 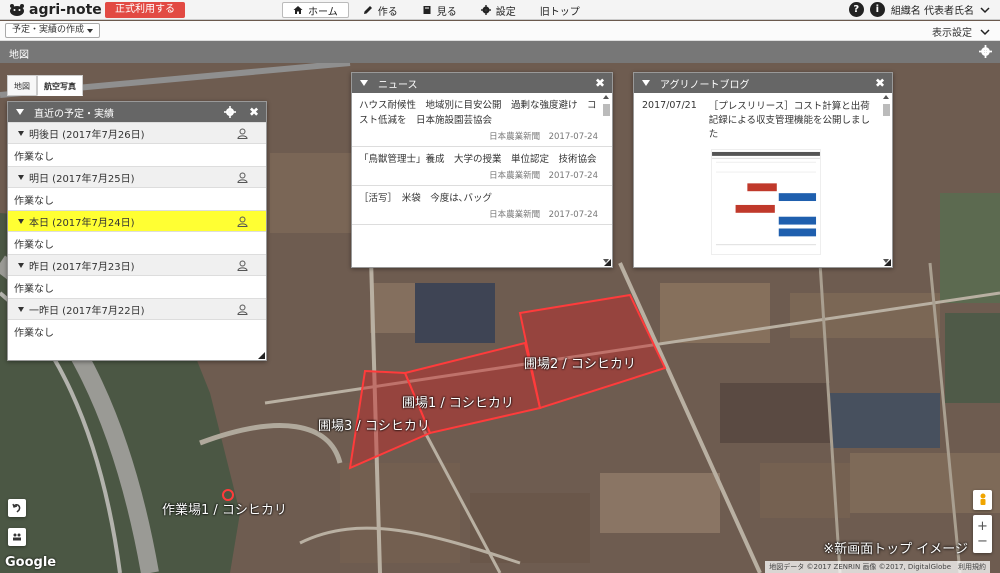 I want to click on day-header-day-before-yesterday: 一昨日 (2017年7月22日), so click(x=137, y=309).